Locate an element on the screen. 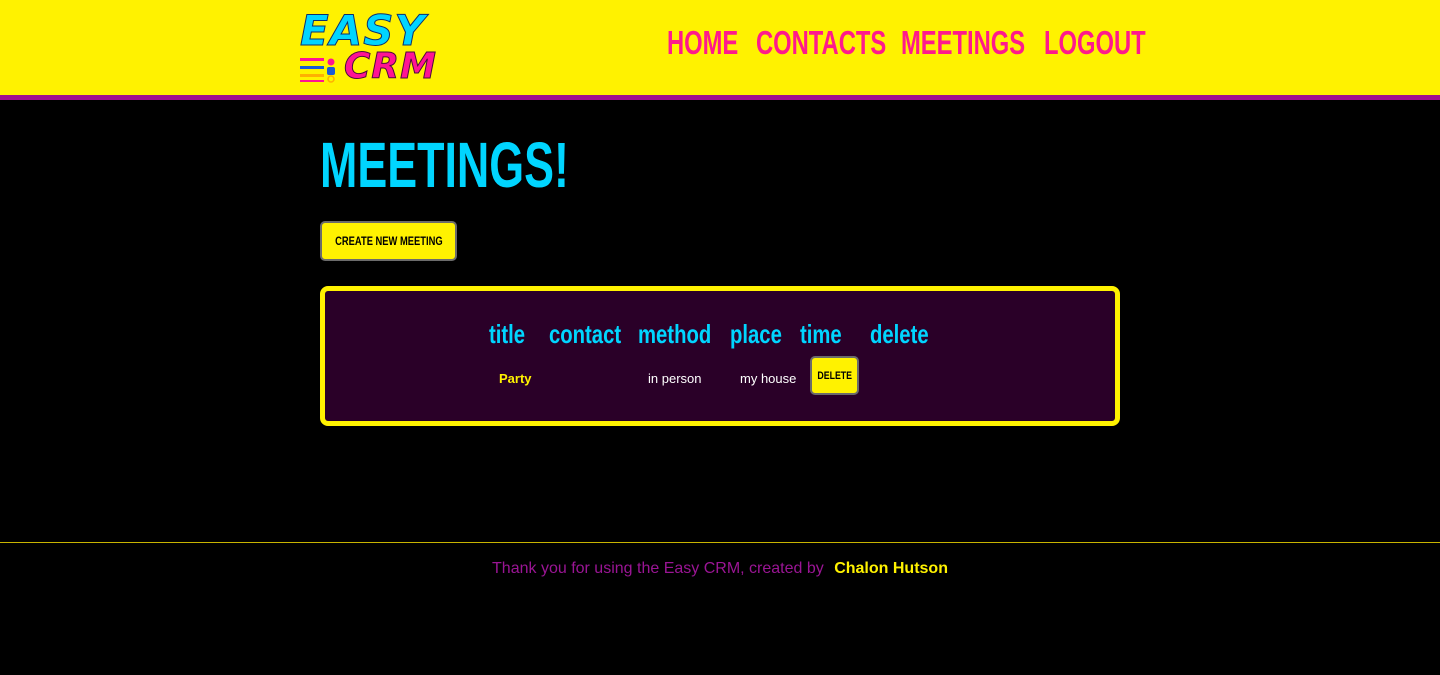  meeting-title-cell: Party is located at coordinates (515, 378).